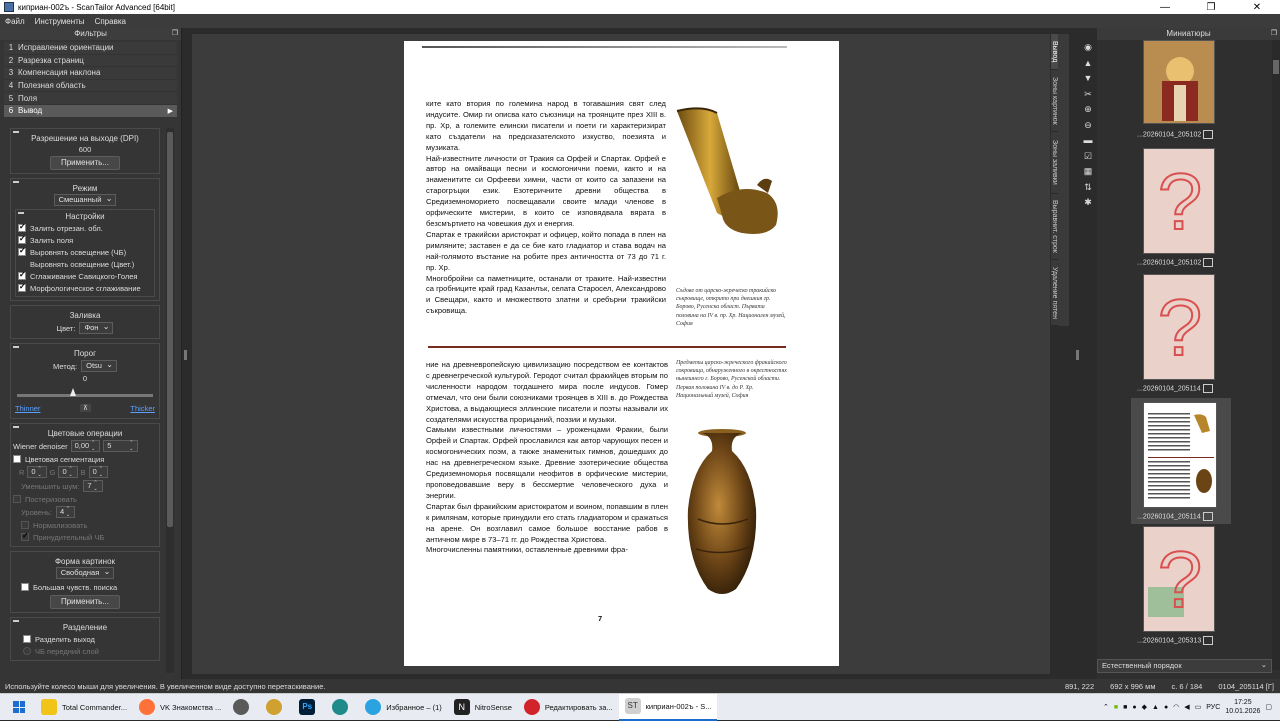 Image resolution: width=1280 pixels, height=721 pixels. Describe the element at coordinates (1088, 203) in the screenshot. I see `asterisk-icon: ✱` at that location.